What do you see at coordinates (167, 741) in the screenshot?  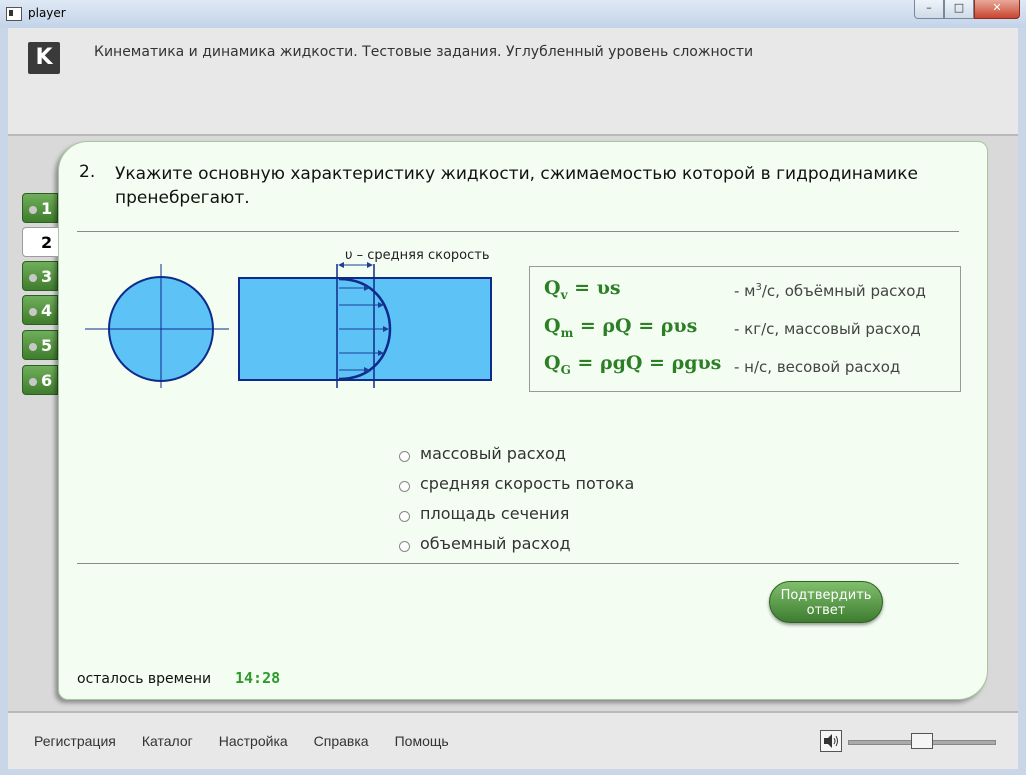 I see `menu-item-catalog: Каталог` at bounding box center [167, 741].